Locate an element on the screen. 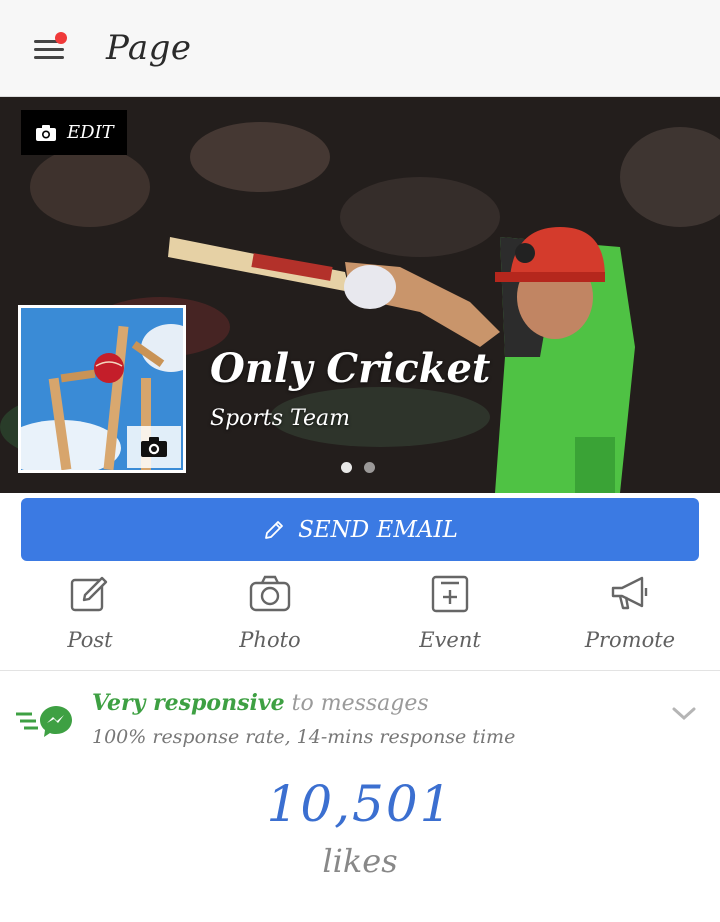  carousel-indicator is located at coordinates (358, 467).